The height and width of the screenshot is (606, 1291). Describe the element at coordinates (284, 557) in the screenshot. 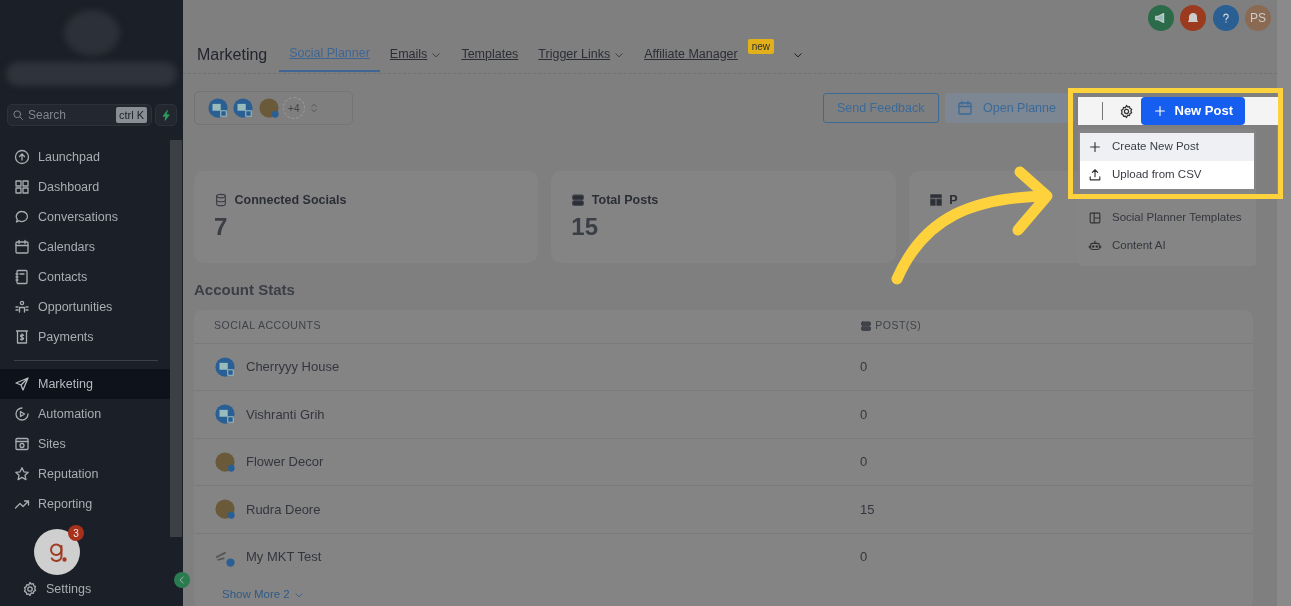

I see `account-name: My MKT Test` at that location.